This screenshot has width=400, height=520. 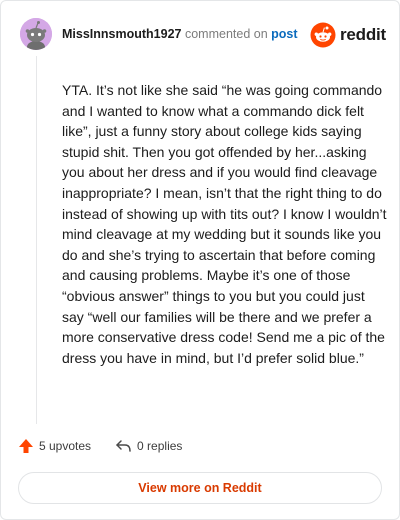 I want to click on reddit-wordmark: reddit, so click(x=363, y=34).